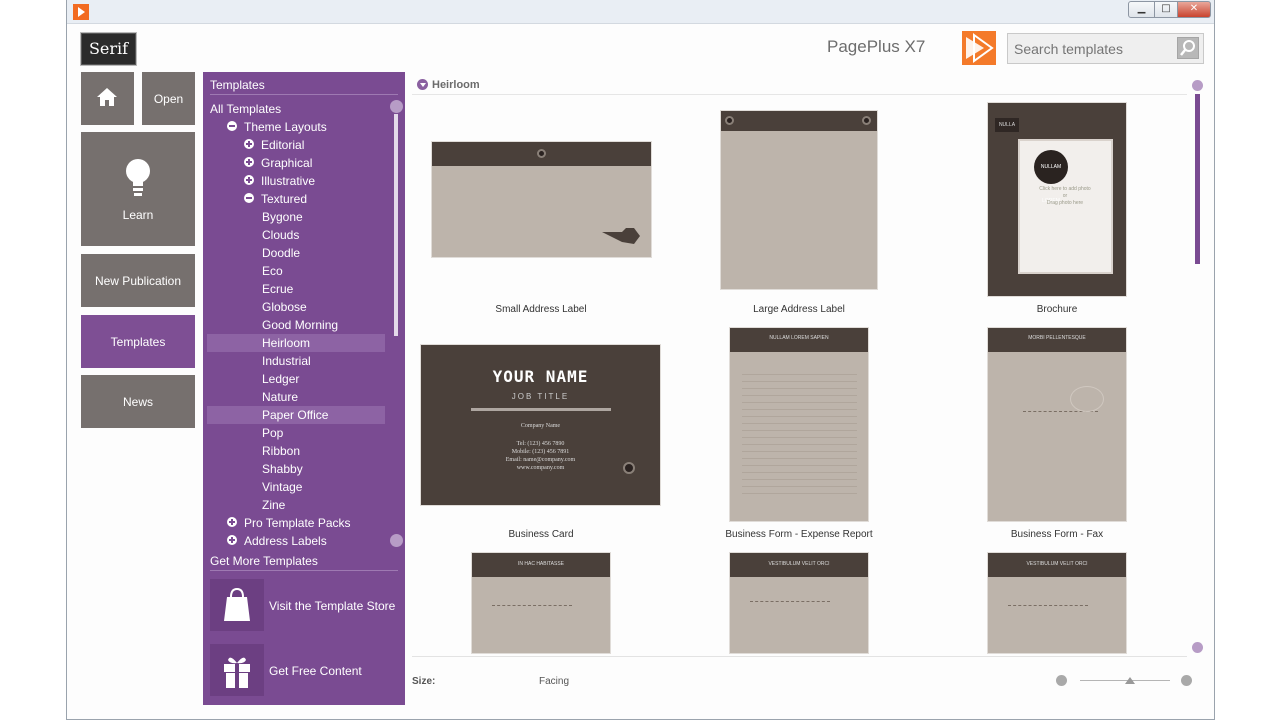 The height and width of the screenshot is (720, 1280). What do you see at coordinates (138, 341) in the screenshot?
I see `templates-button: Templates` at bounding box center [138, 341].